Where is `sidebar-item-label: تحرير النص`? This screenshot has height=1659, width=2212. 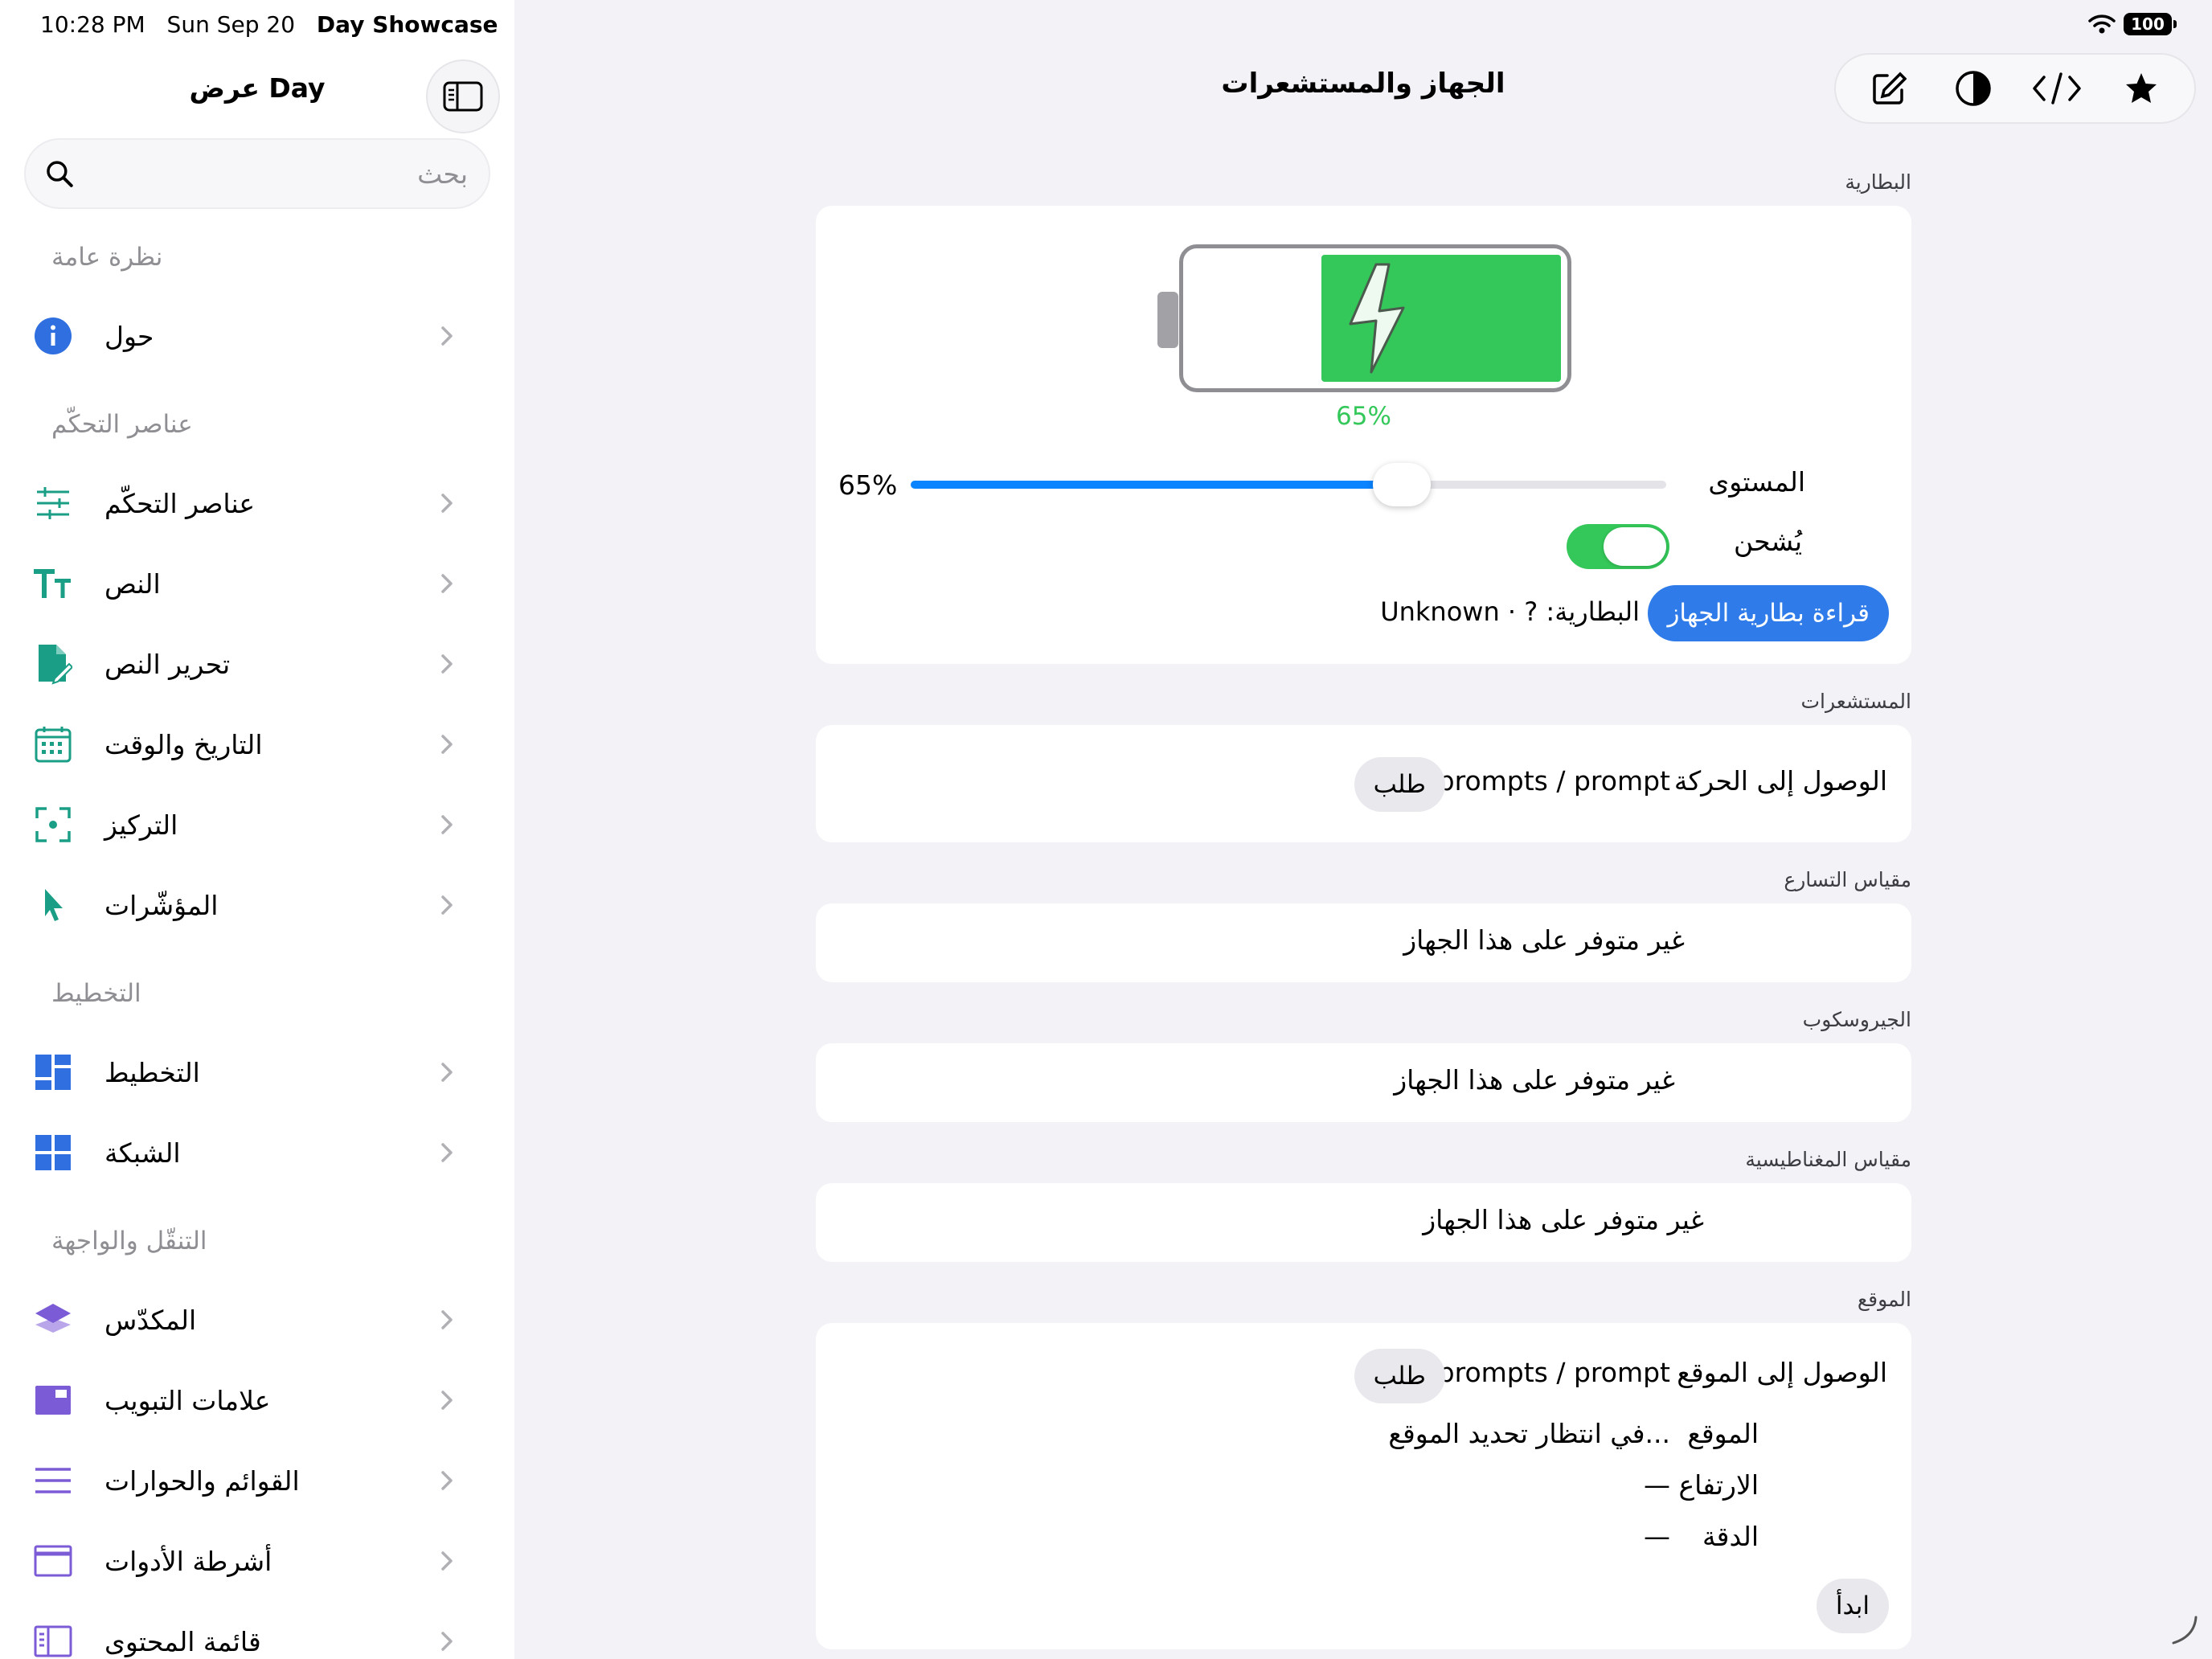 sidebar-item-label: تحرير النص is located at coordinates (167, 664).